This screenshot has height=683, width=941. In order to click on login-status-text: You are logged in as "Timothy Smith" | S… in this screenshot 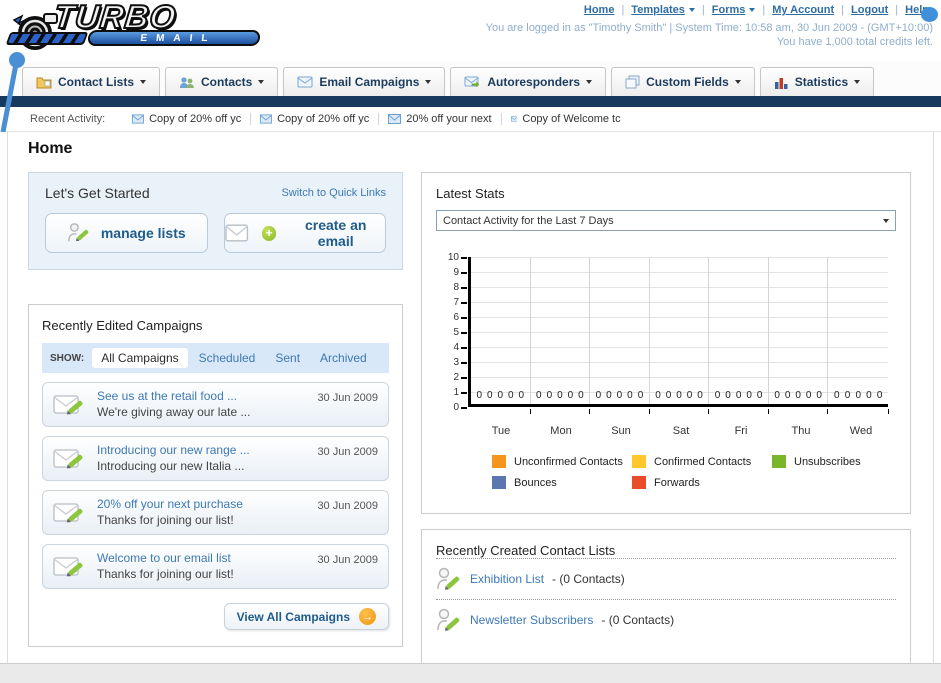, I will do `click(709, 28)`.